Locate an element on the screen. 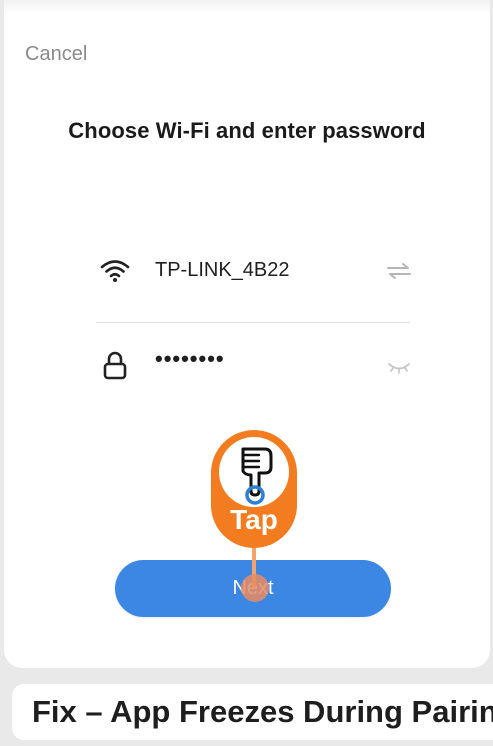 The width and height of the screenshot is (493, 746). tap-label: Tap is located at coordinates (254, 519).